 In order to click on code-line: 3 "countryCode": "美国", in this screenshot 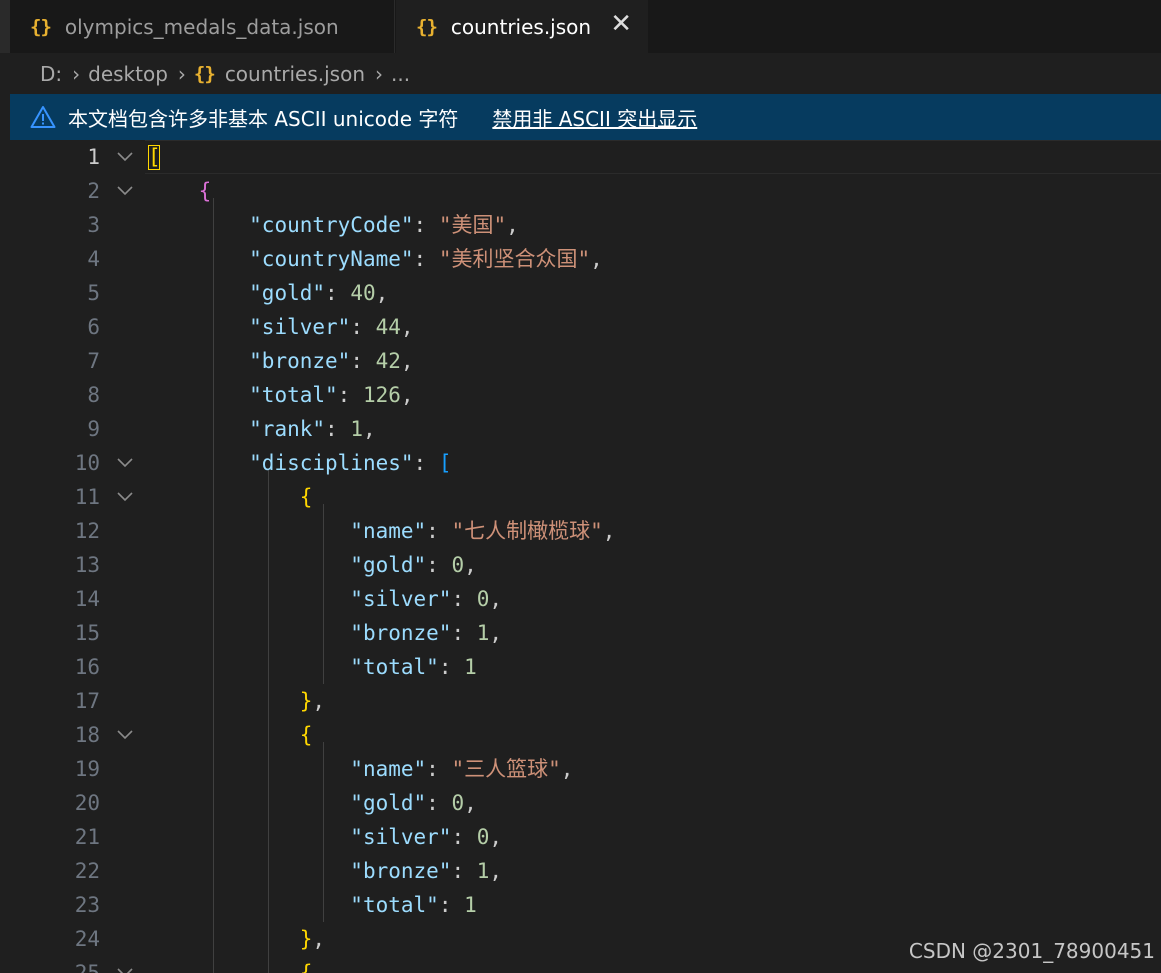, I will do `click(585, 225)`.